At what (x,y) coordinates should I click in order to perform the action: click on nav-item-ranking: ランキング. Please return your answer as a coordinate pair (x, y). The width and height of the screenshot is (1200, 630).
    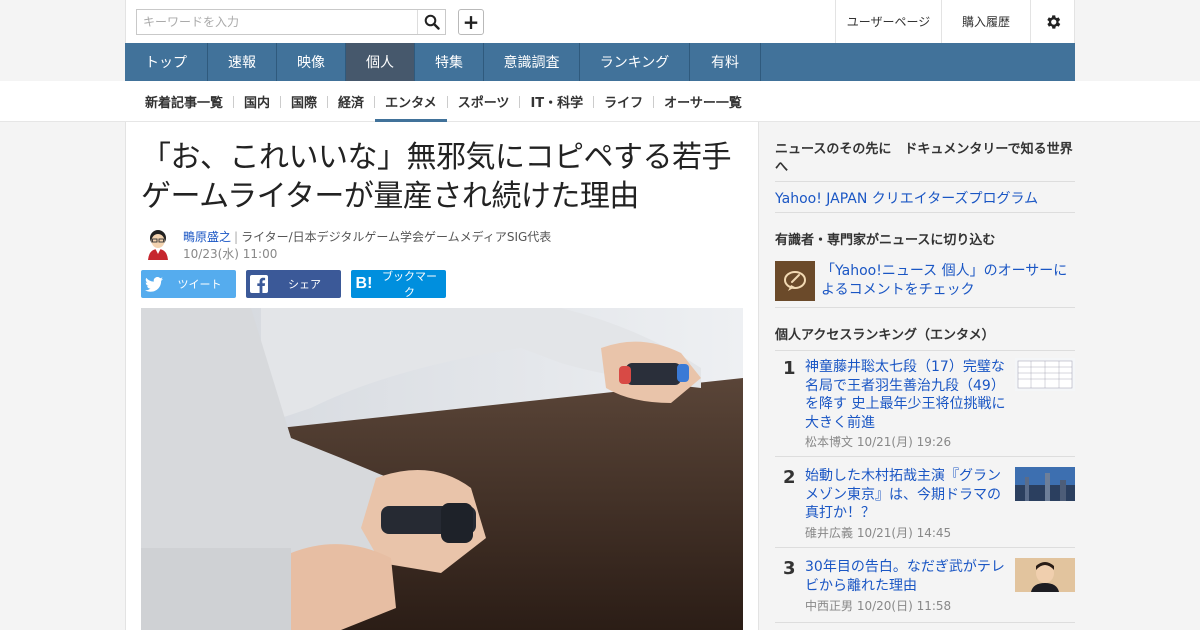
    Looking at the image, I should click on (635, 62).